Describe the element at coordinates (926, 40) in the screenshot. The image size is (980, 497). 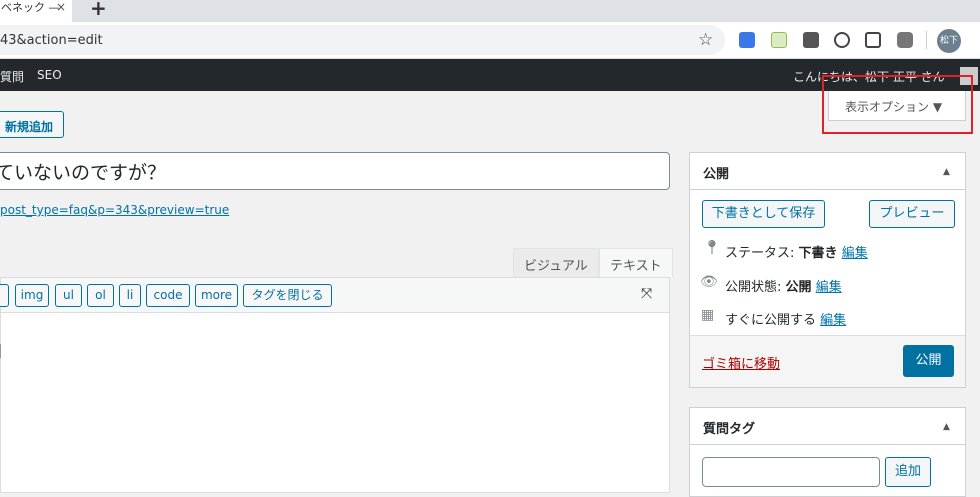
I see `toolbar-divider` at that location.